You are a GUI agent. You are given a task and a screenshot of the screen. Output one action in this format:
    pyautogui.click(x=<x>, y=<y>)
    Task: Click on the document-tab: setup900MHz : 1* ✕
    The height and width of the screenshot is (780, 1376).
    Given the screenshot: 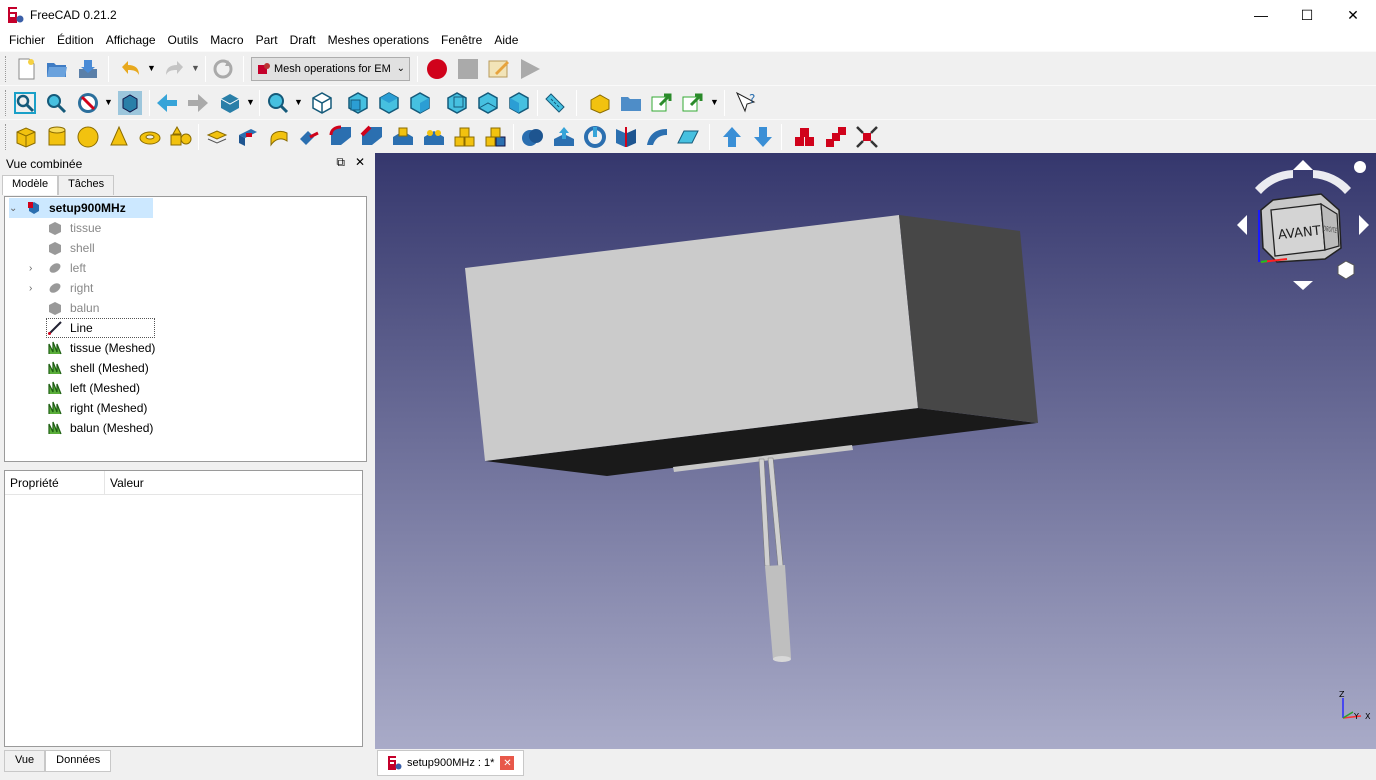 What is the action you would take?
    pyautogui.click(x=450, y=763)
    